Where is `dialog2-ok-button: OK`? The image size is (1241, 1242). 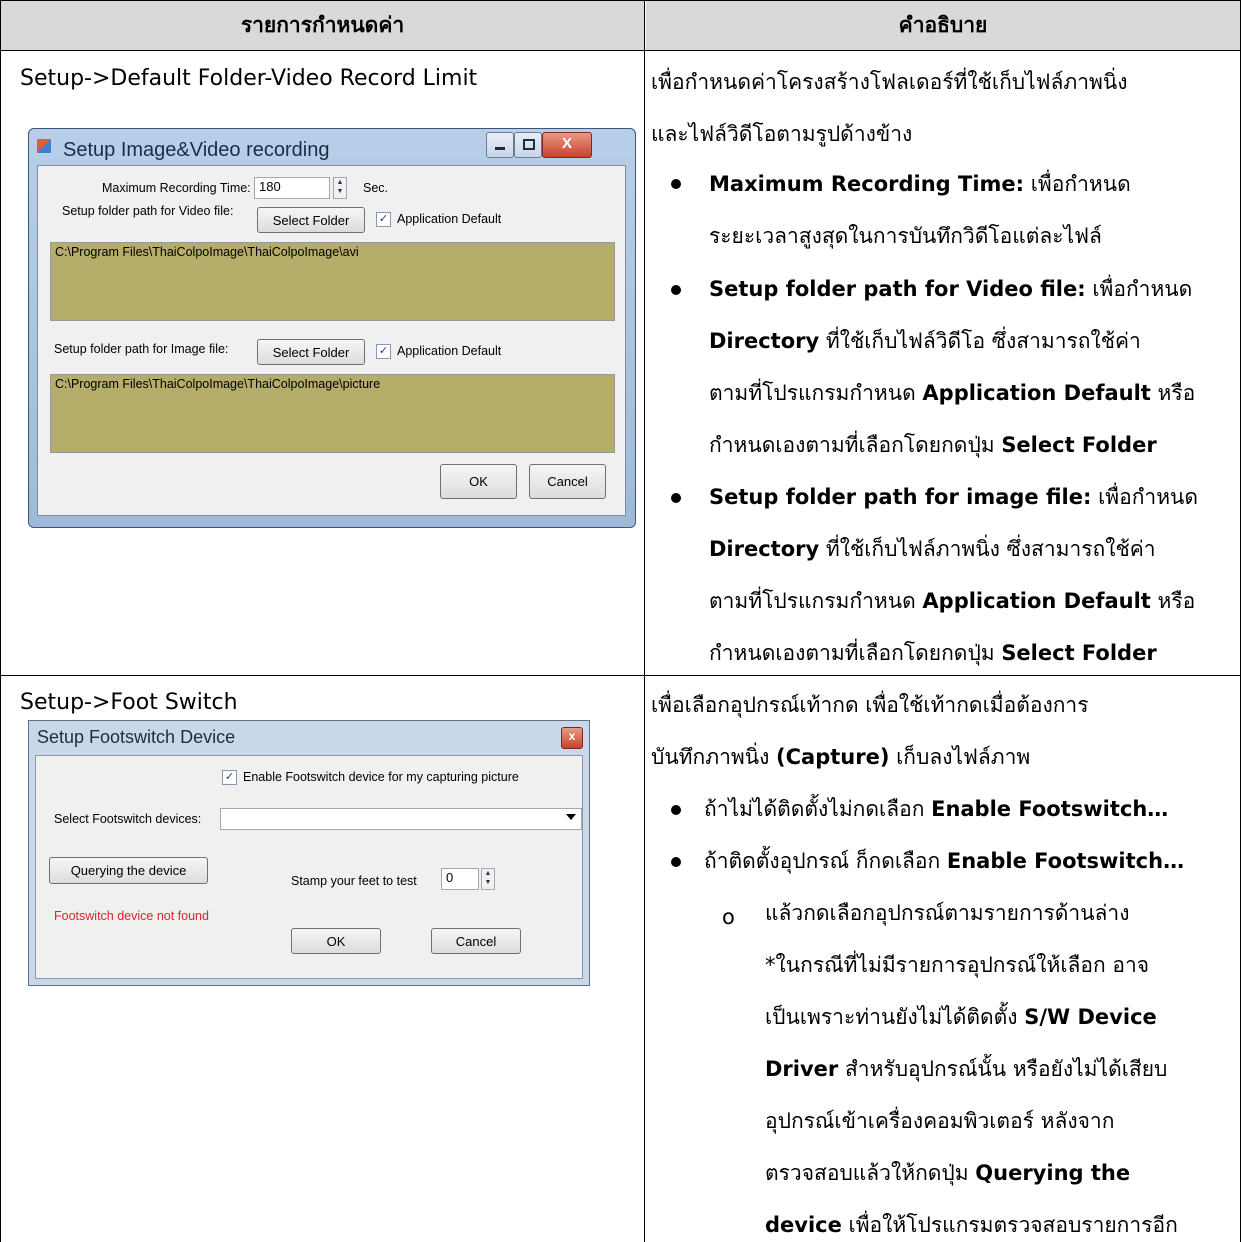
dialog2-ok-button: OK is located at coordinates (336, 941).